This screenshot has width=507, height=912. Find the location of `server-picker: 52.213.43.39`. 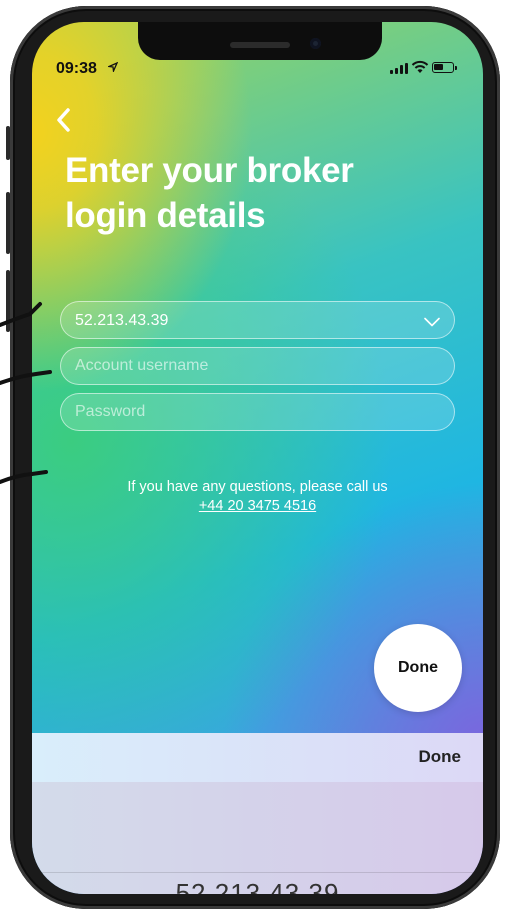

server-picker: 52.213.43.39 is located at coordinates (257, 838).